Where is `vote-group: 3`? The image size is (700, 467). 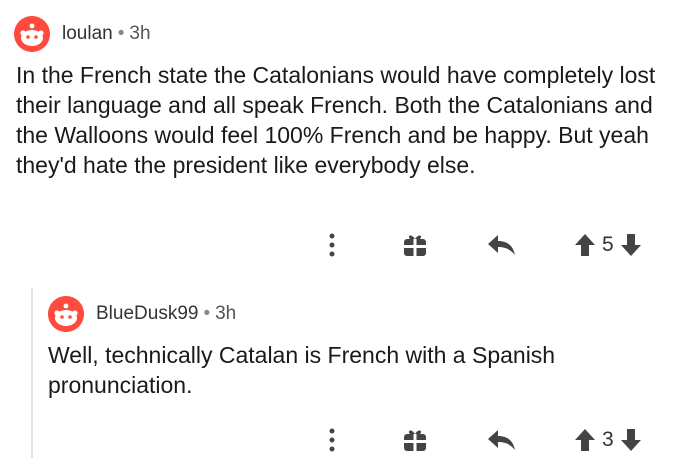
vote-group: 3 is located at coordinates (608, 440).